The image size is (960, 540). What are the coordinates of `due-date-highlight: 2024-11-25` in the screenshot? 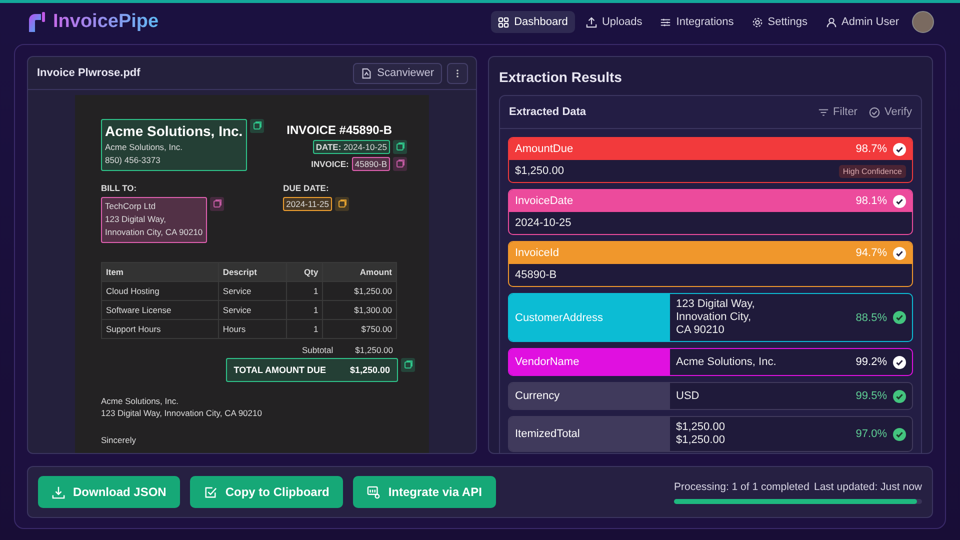 It's located at (307, 204).